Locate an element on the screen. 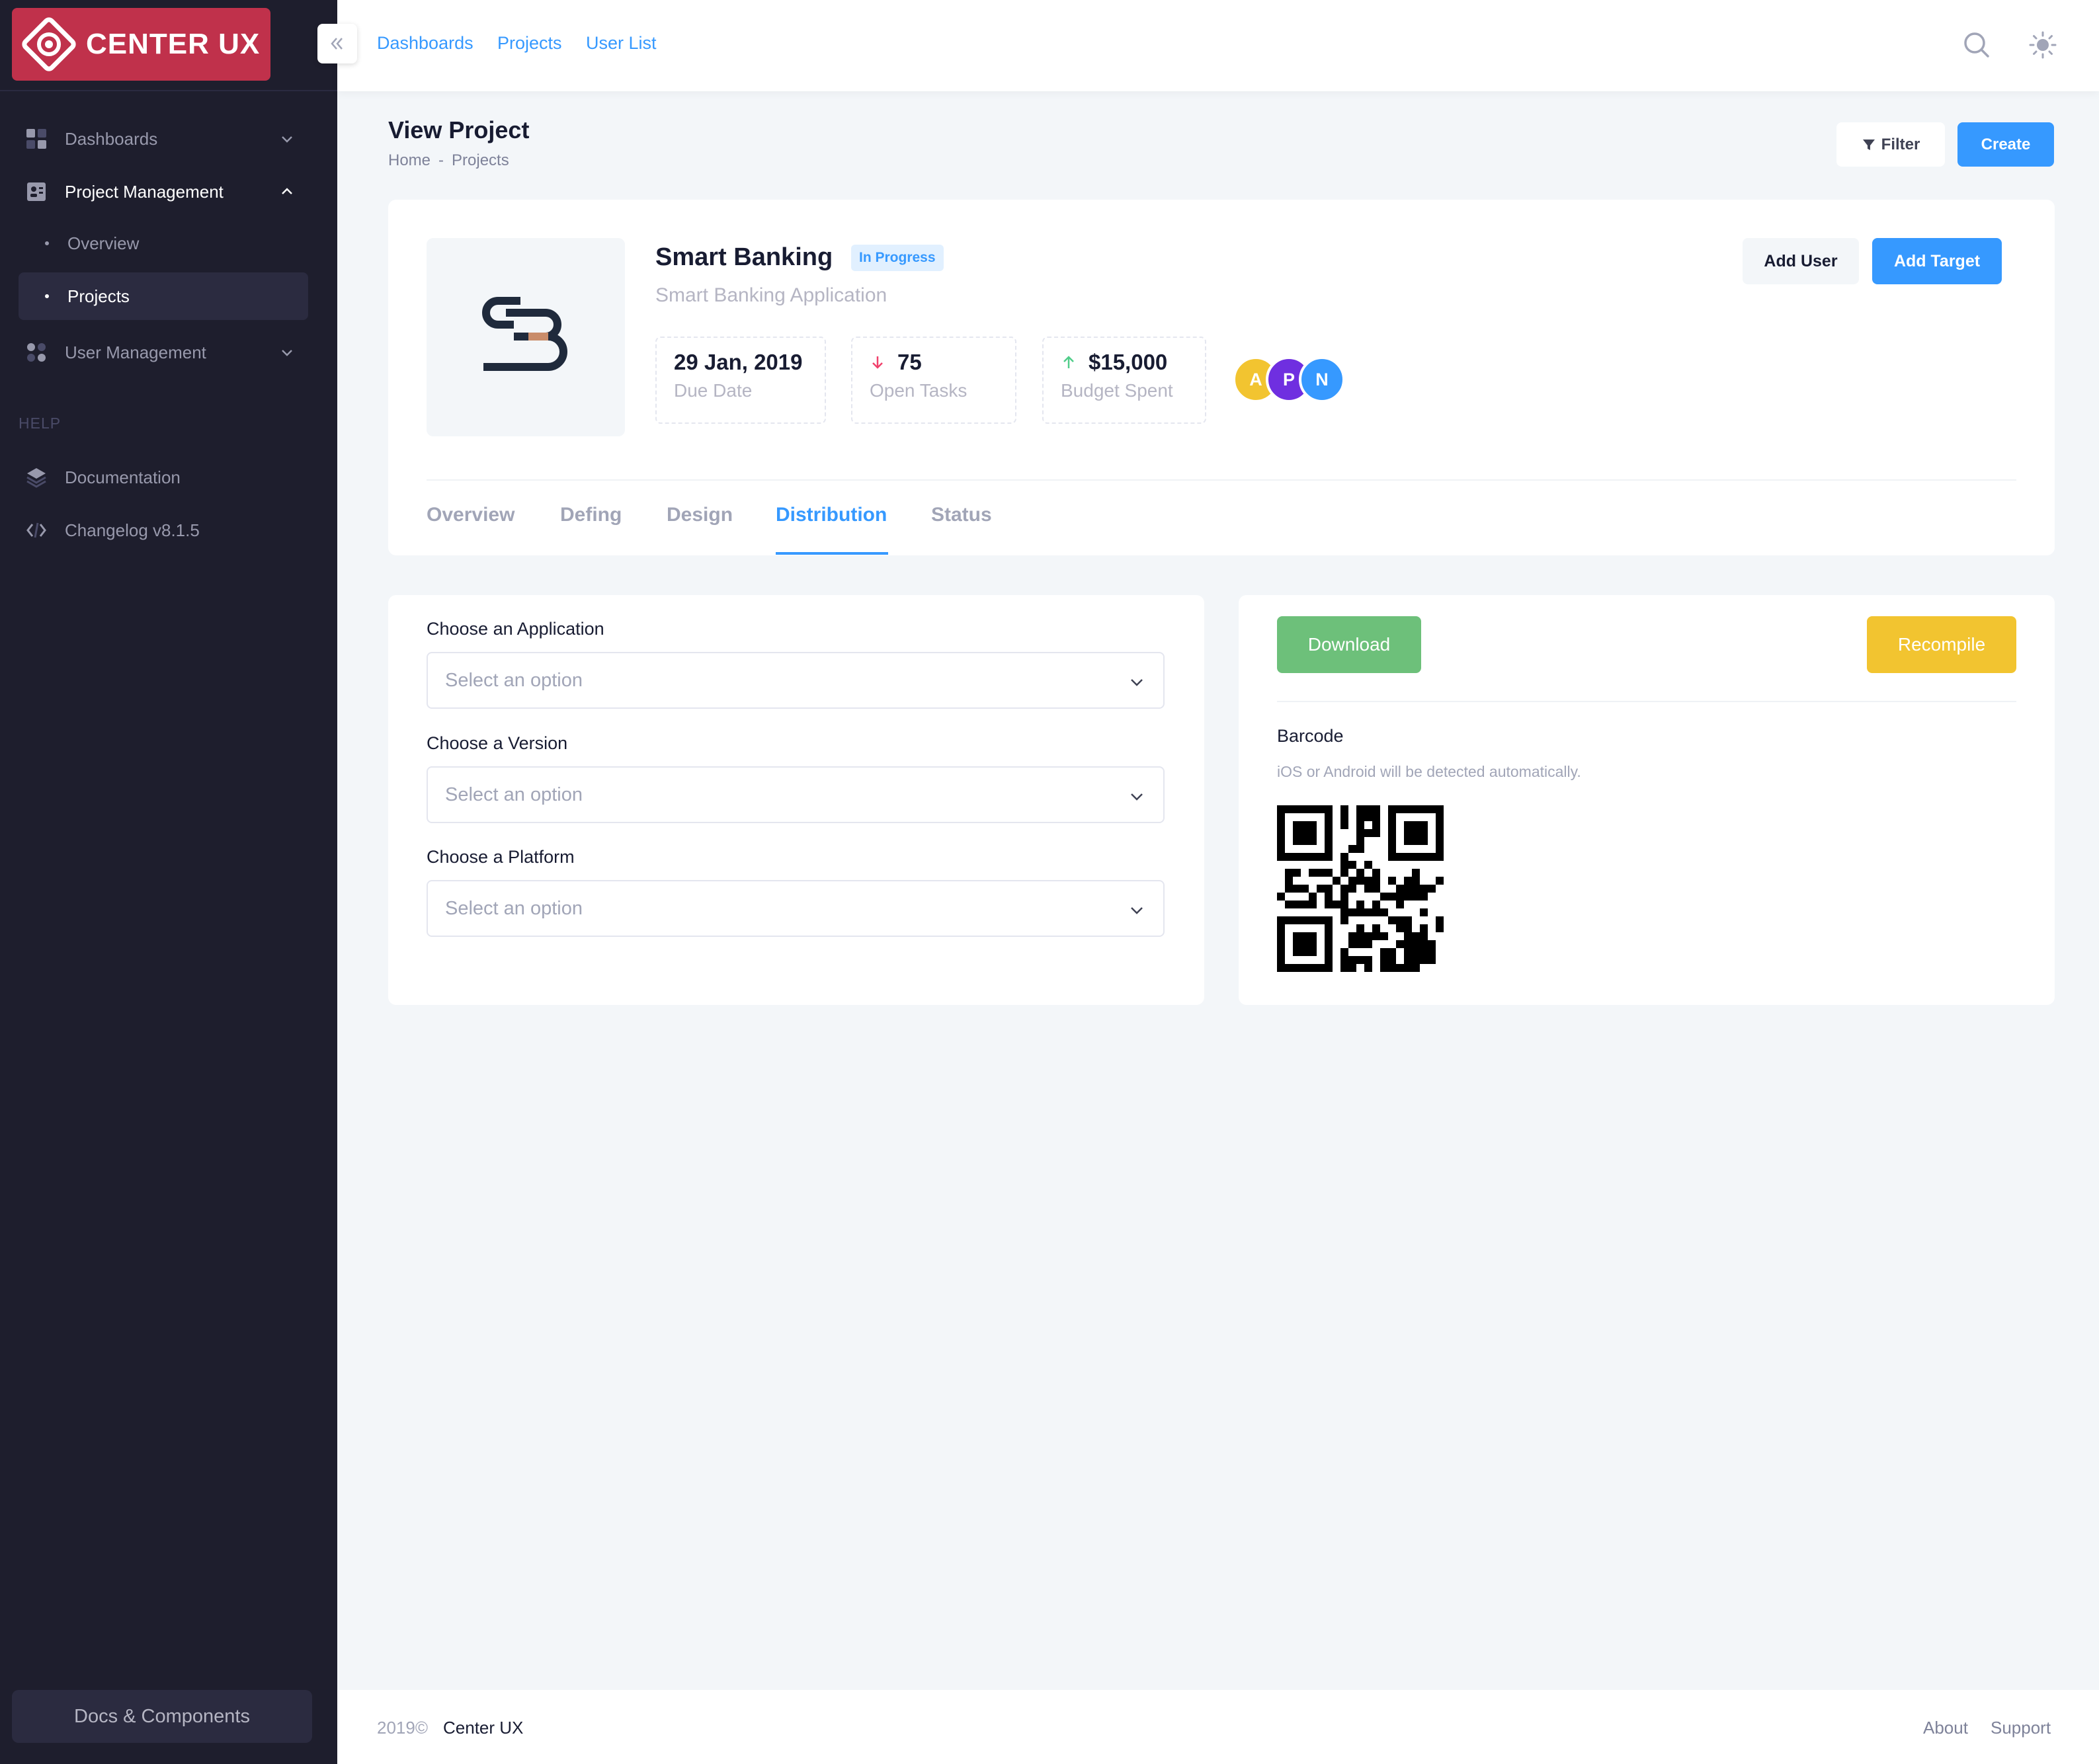 Image resolution: width=2099 pixels, height=1764 pixels. page-title: View Project is located at coordinates (459, 129).